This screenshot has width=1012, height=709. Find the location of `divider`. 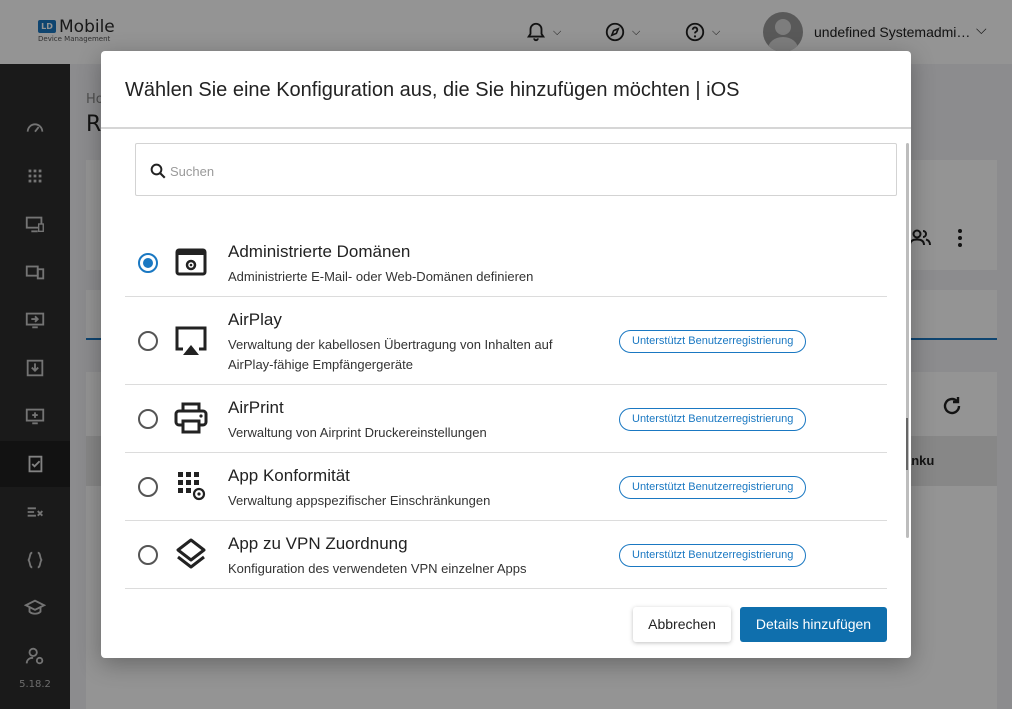

divider is located at coordinates (506, 128).